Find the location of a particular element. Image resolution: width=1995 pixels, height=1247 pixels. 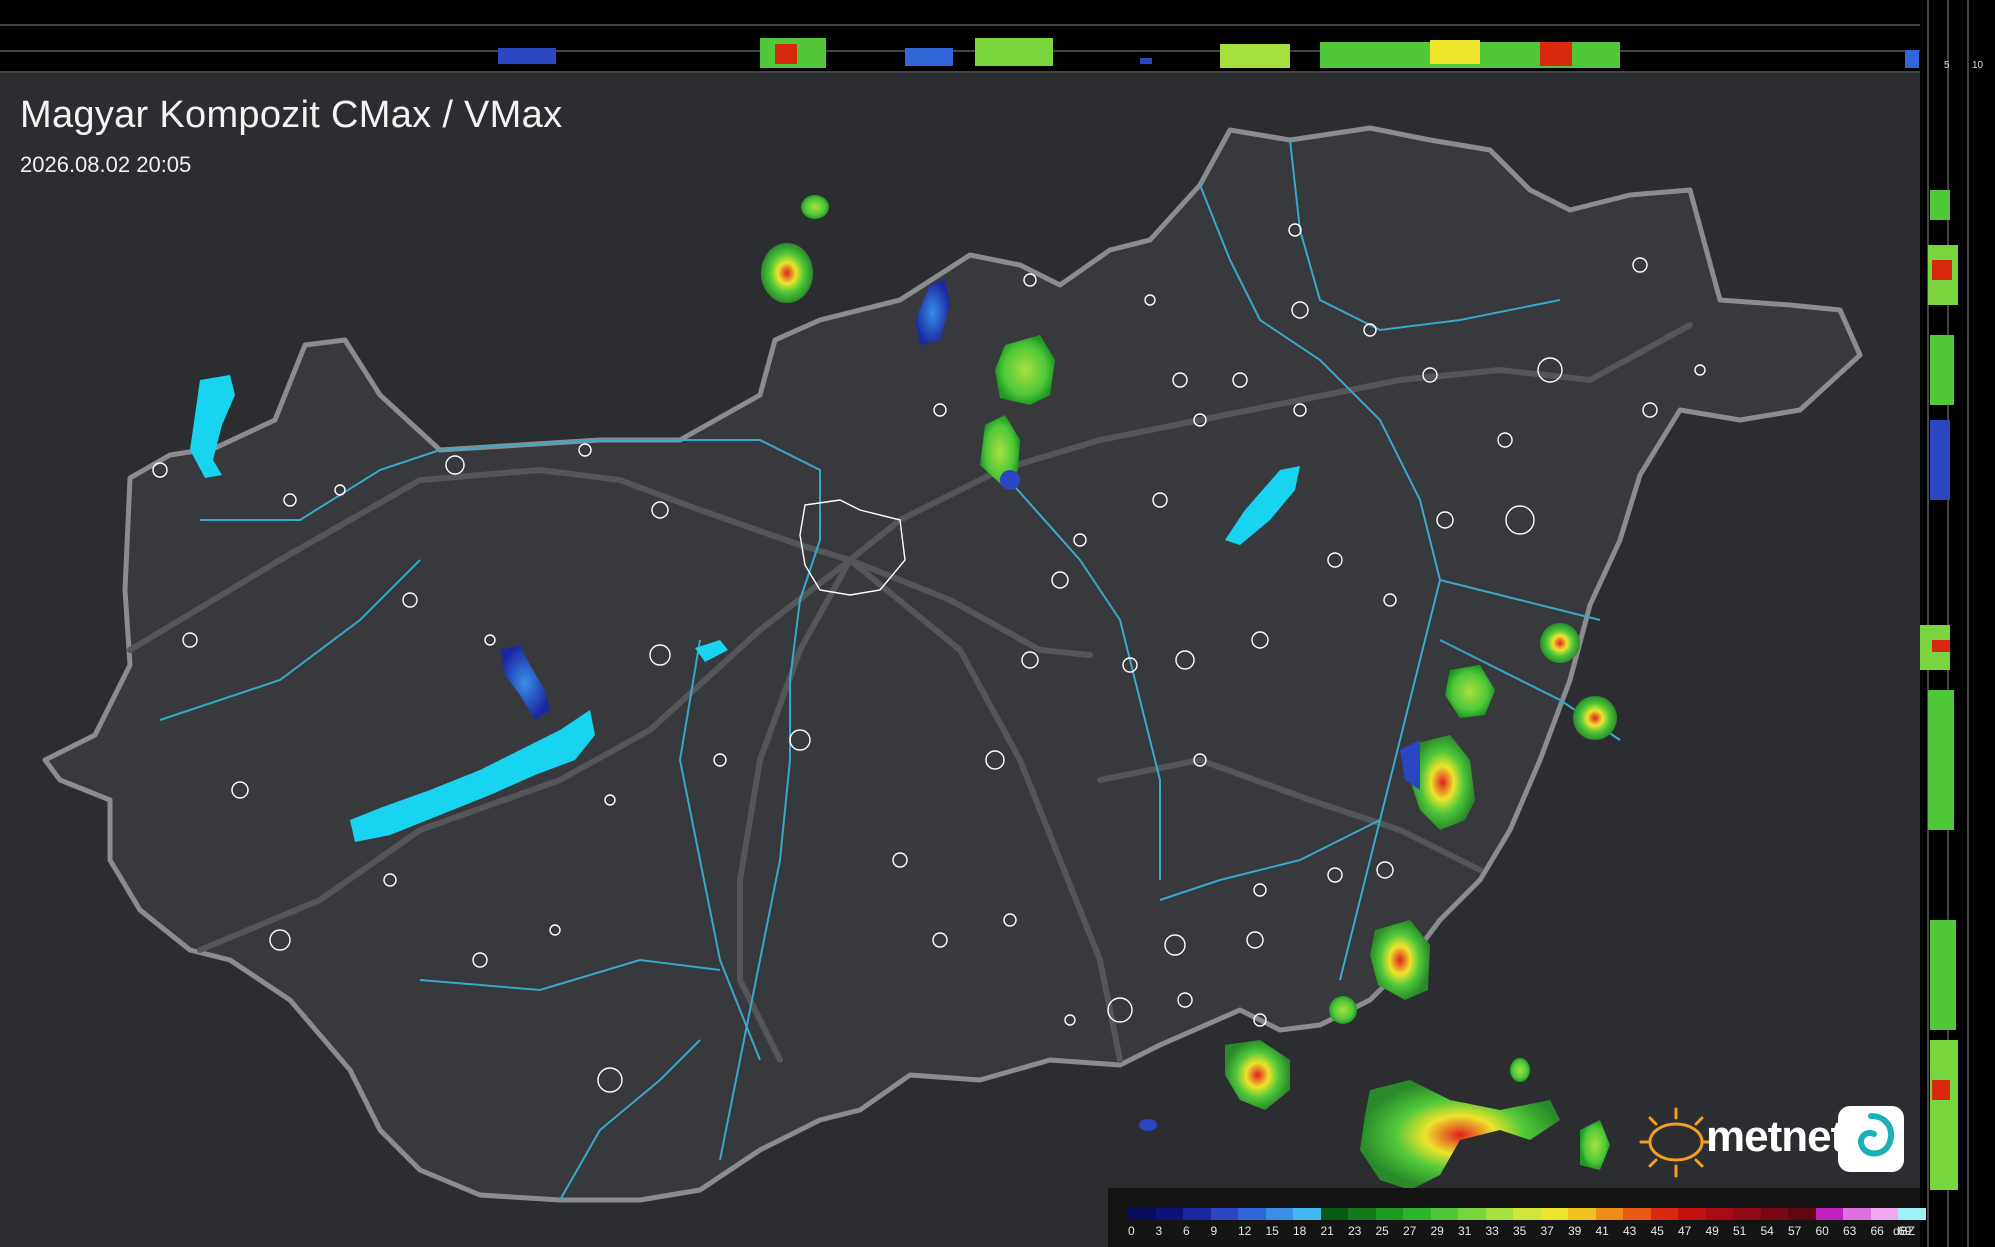

legend-tick: 3 is located at coordinates (1159, 1231).